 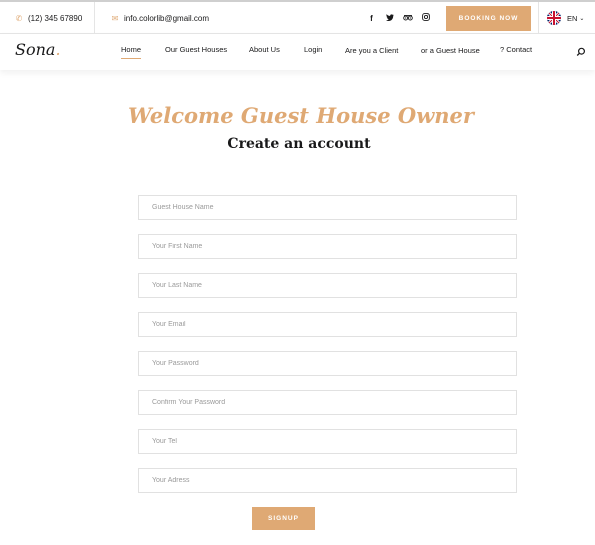 I want to click on phone-contact: ✆ (12) 345 67890, so click(x=49, y=18).